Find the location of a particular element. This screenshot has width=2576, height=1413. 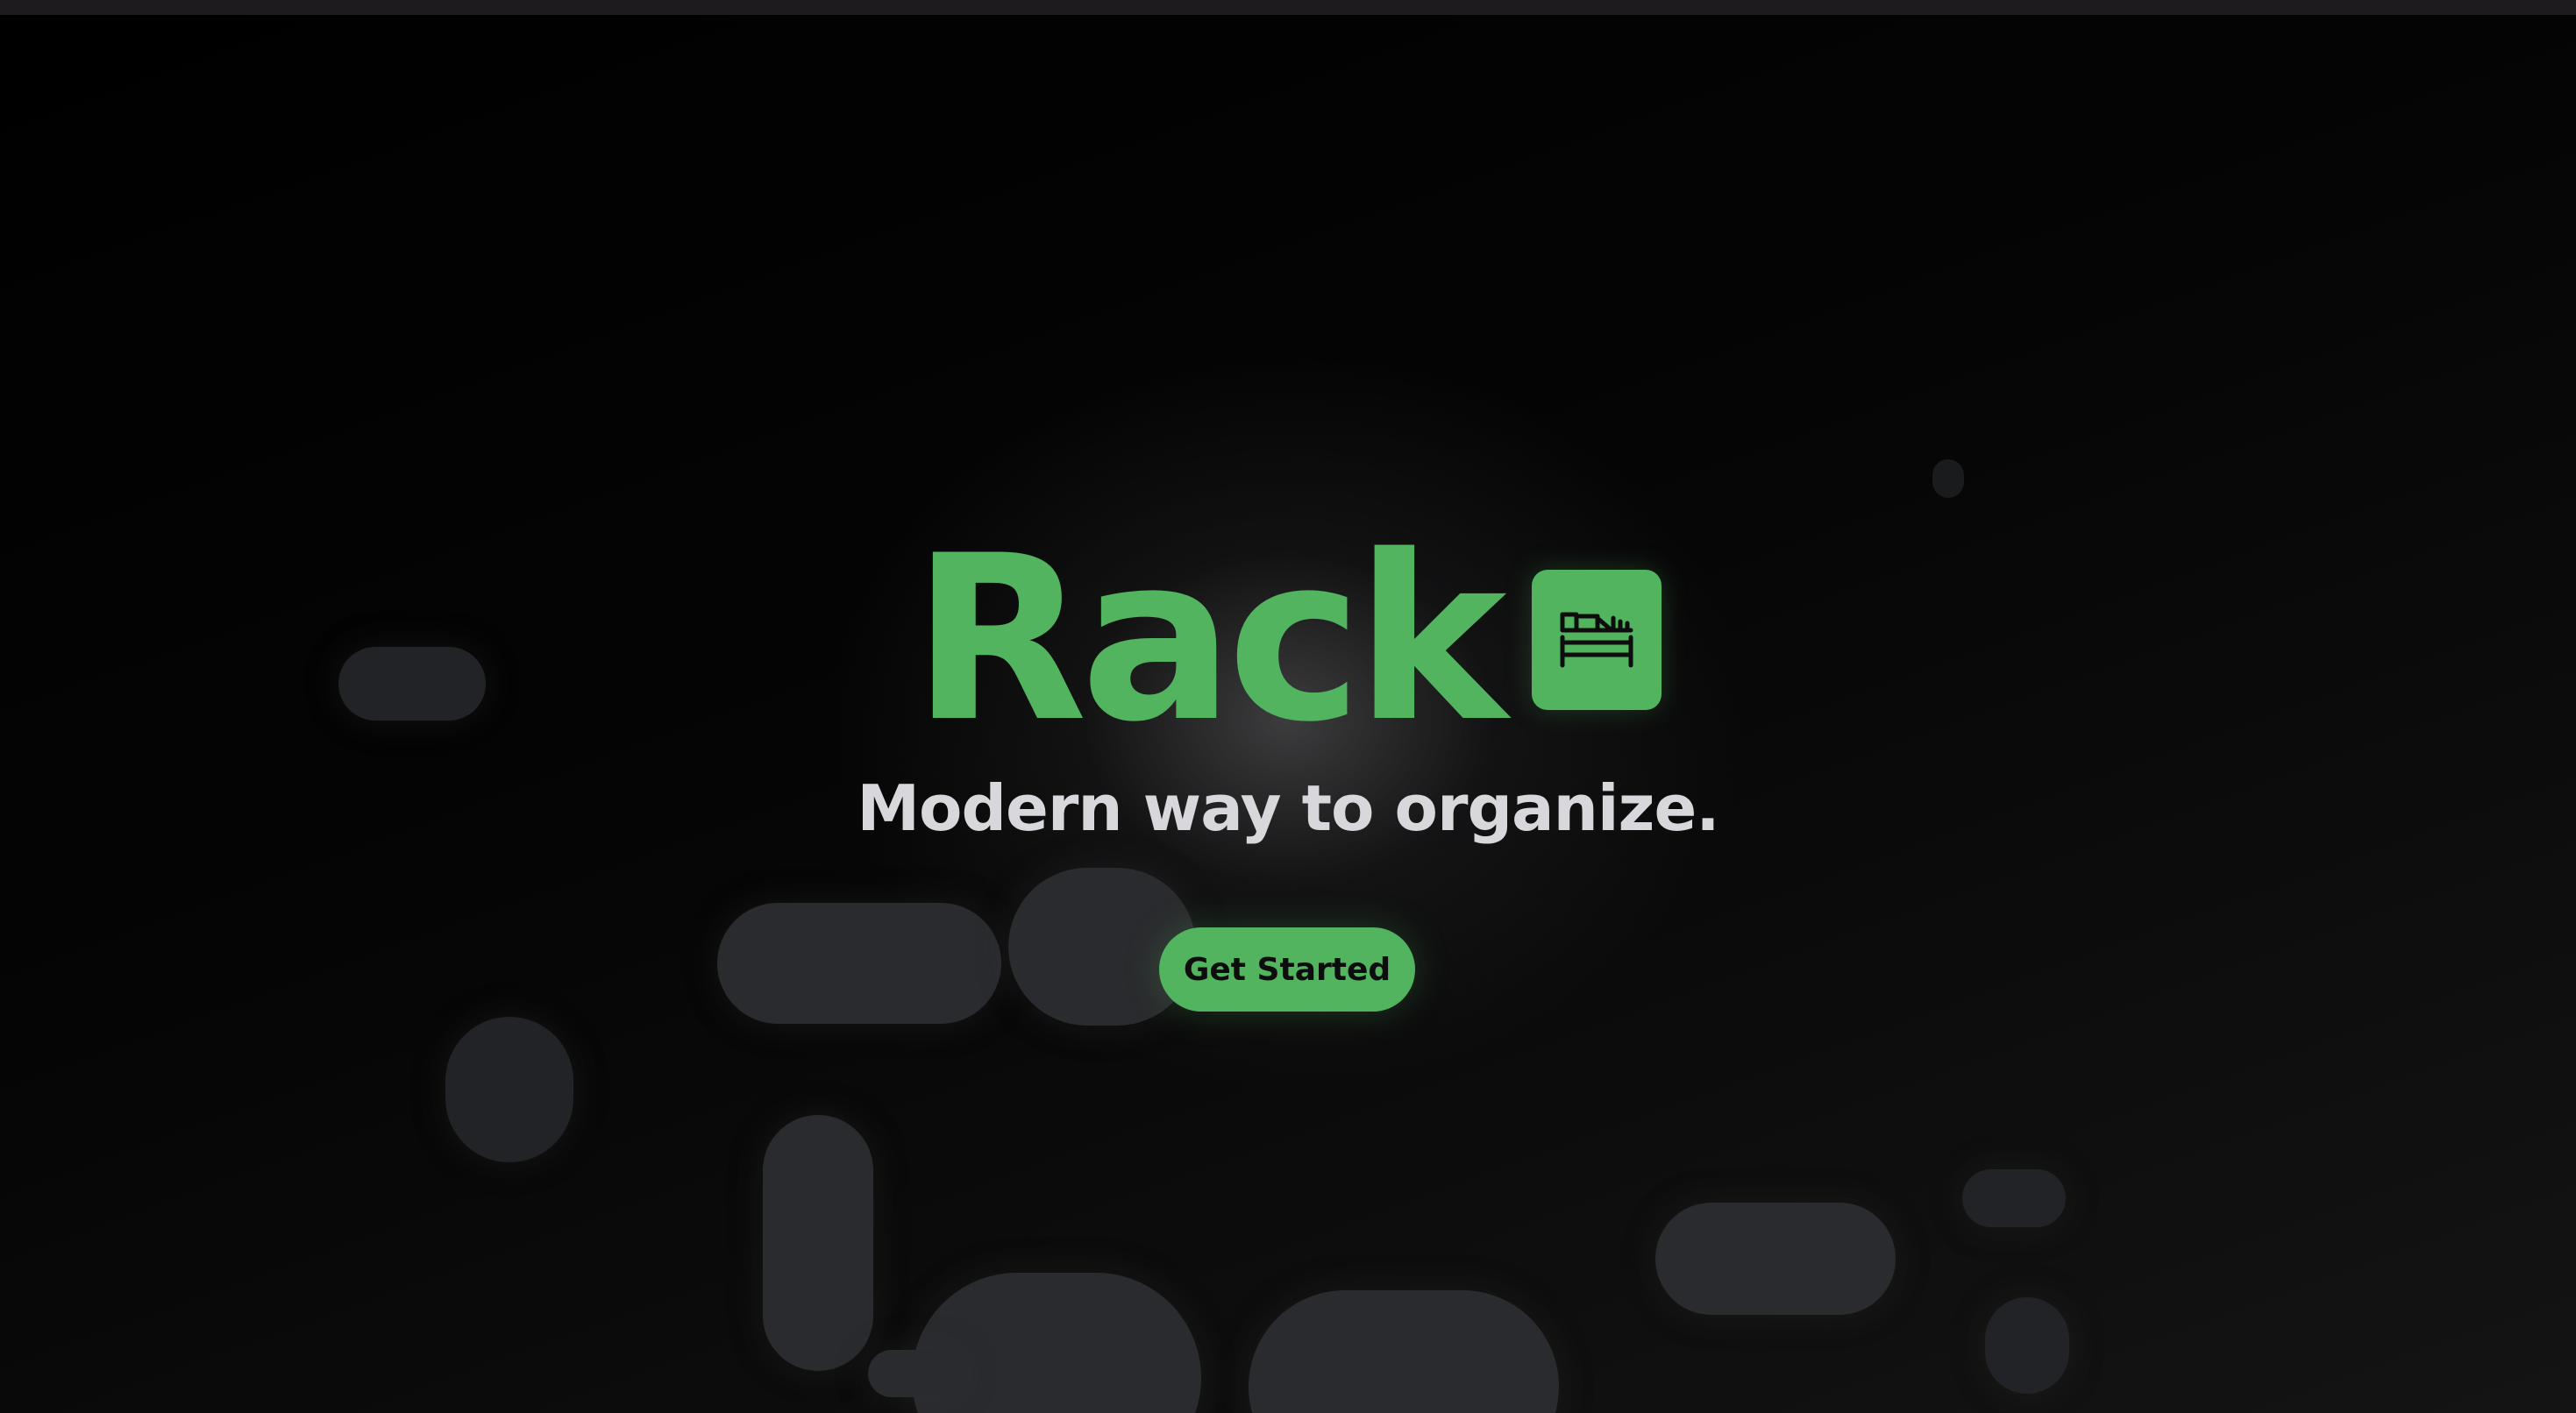

tagline: Modern way to organize. is located at coordinates (1288, 808).